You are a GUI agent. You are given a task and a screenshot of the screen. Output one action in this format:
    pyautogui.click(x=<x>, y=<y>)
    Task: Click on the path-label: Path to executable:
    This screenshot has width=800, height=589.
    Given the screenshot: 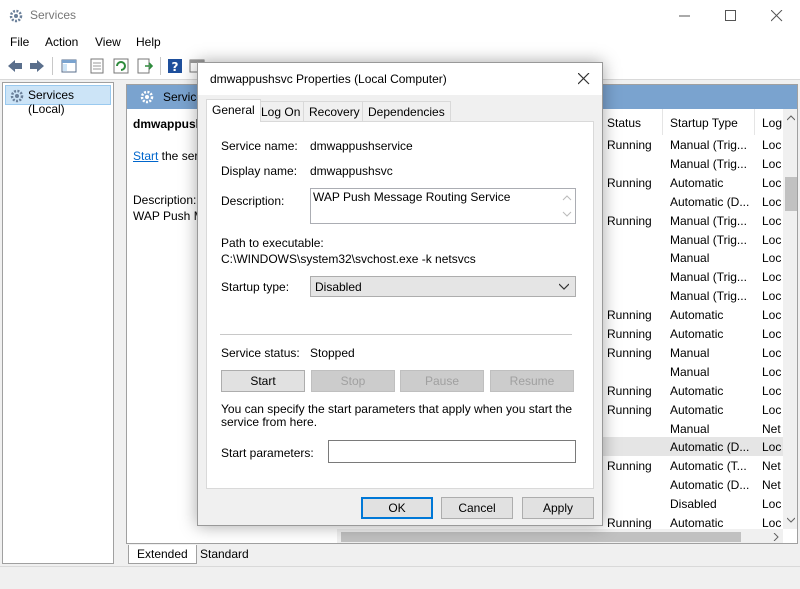 What is the action you would take?
    pyautogui.click(x=272, y=243)
    